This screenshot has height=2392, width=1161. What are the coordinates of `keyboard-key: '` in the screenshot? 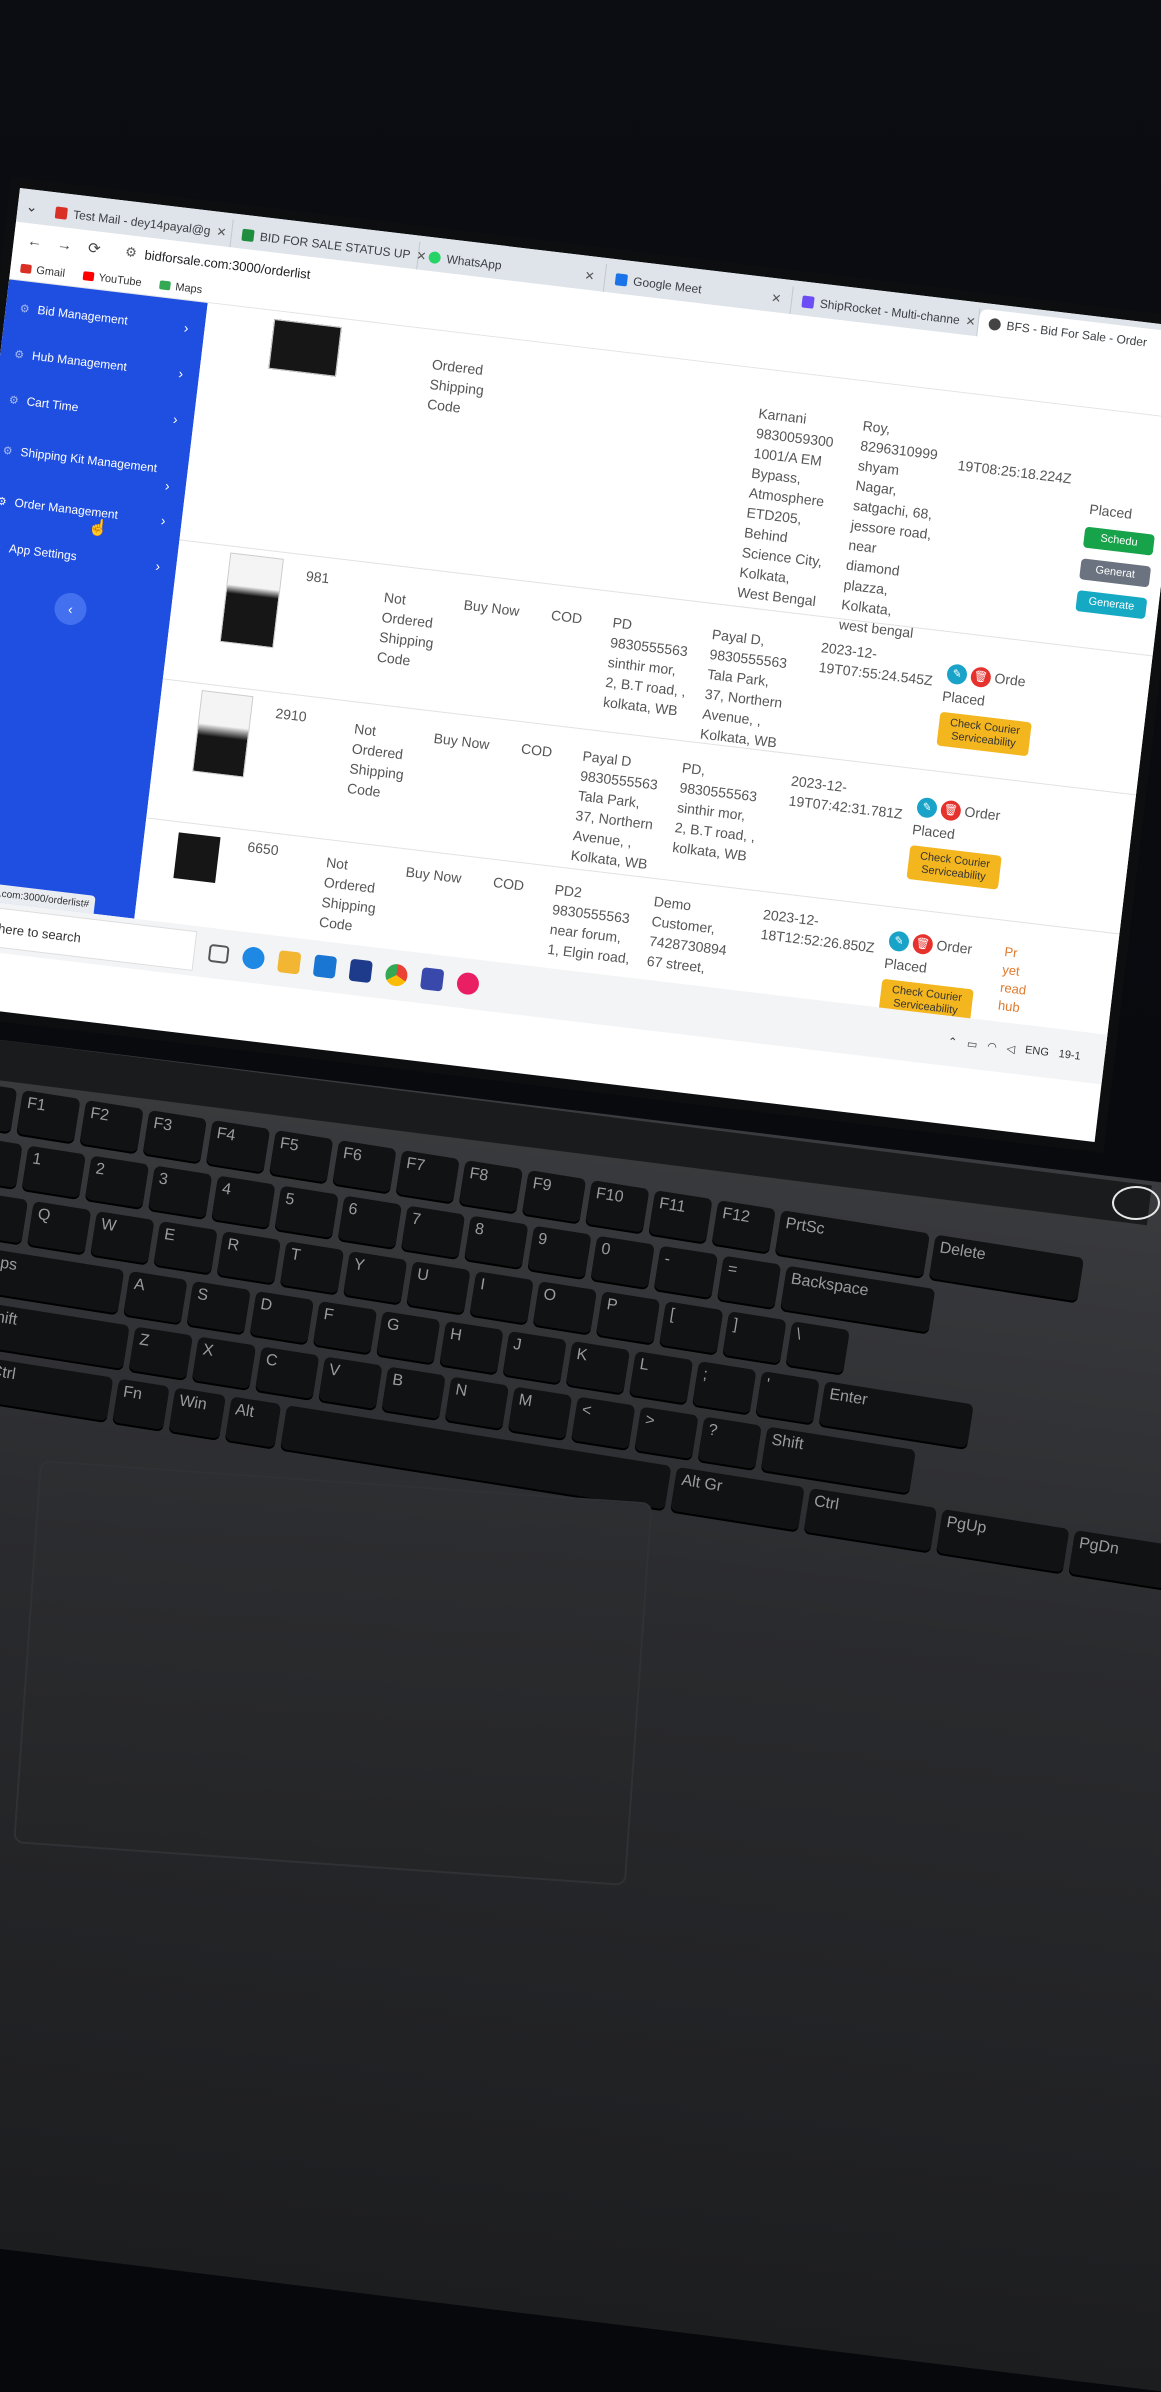 It's located at (787, 1397).